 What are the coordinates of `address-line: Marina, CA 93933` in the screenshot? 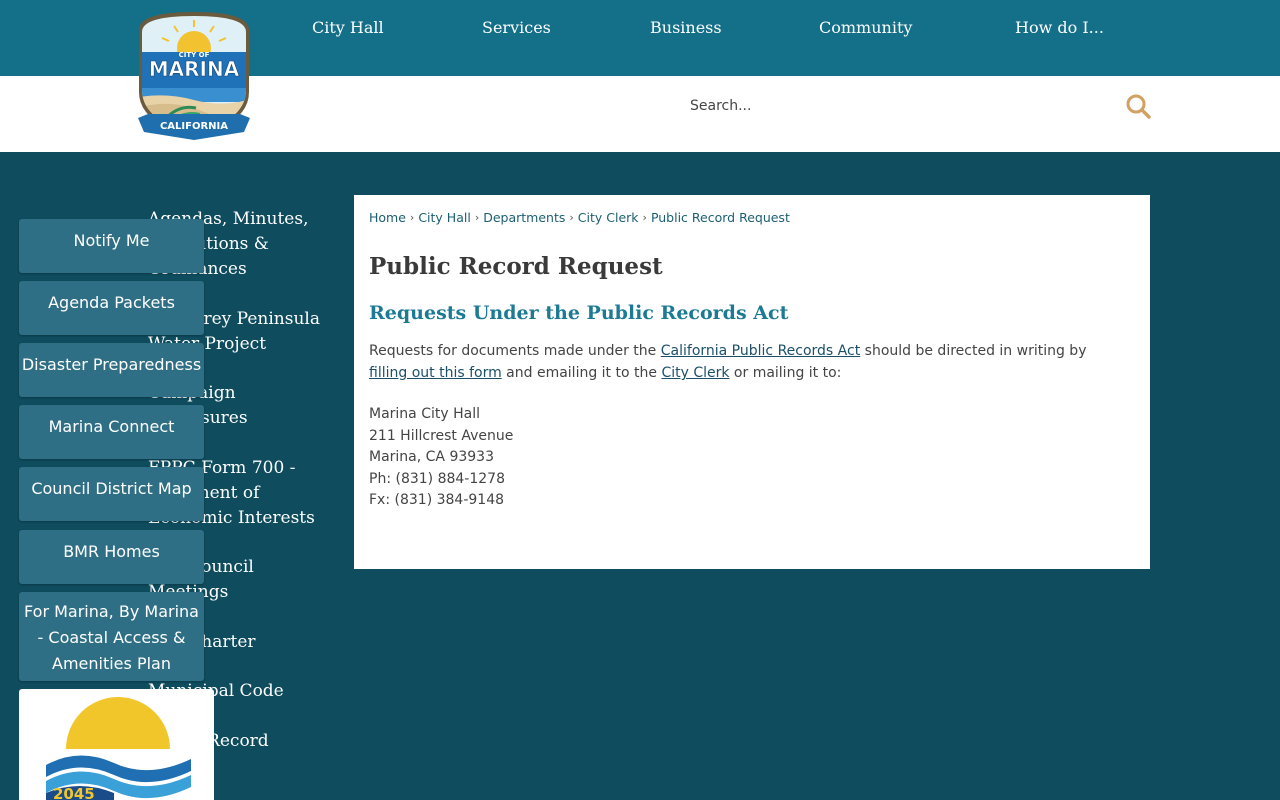 It's located at (431, 457).